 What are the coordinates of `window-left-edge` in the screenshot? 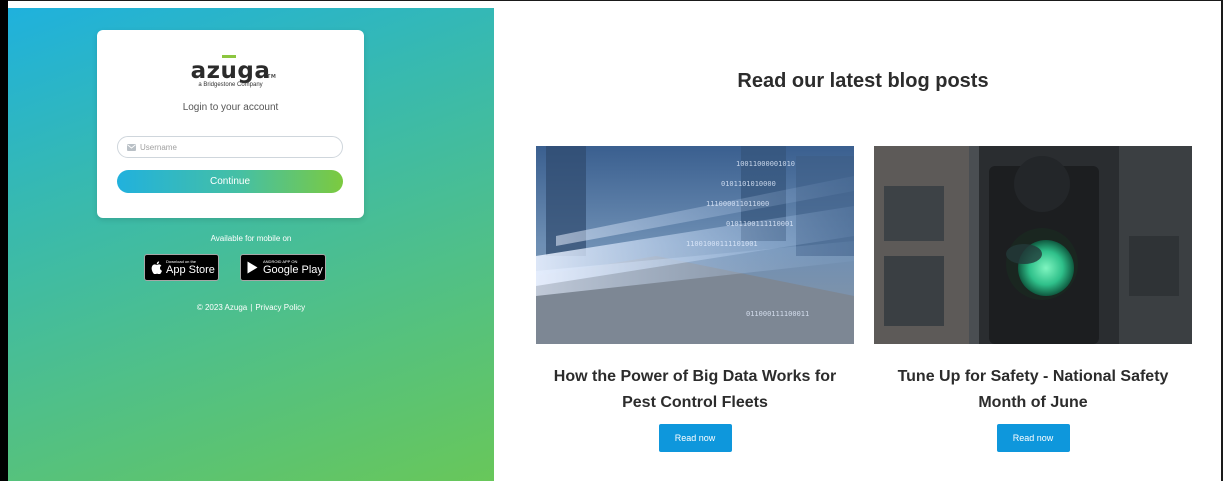 It's located at (4, 240).